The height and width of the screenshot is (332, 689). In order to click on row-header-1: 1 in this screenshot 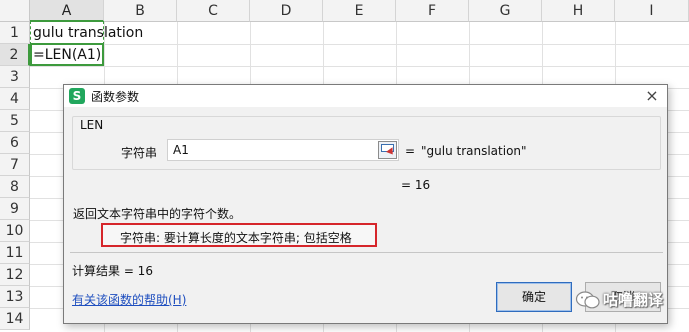, I will do `click(15, 33)`.